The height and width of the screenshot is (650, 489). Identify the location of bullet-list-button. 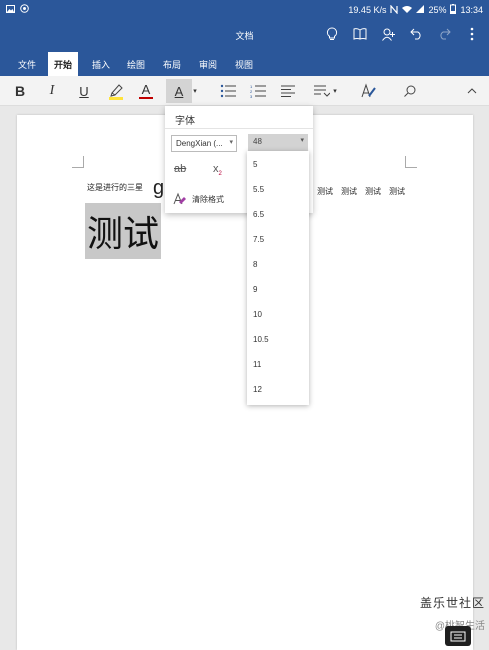
(228, 91).